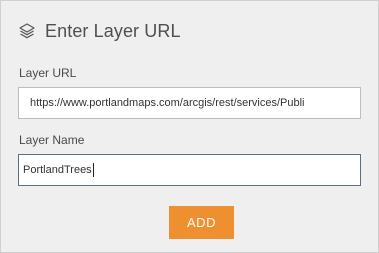  What do you see at coordinates (27, 31) in the screenshot?
I see `layers-icon` at bounding box center [27, 31].